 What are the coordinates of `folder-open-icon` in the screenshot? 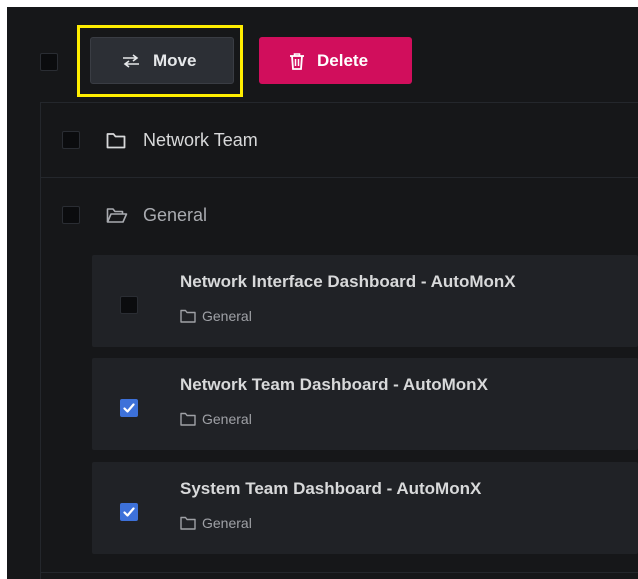 It's located at (117, 215).